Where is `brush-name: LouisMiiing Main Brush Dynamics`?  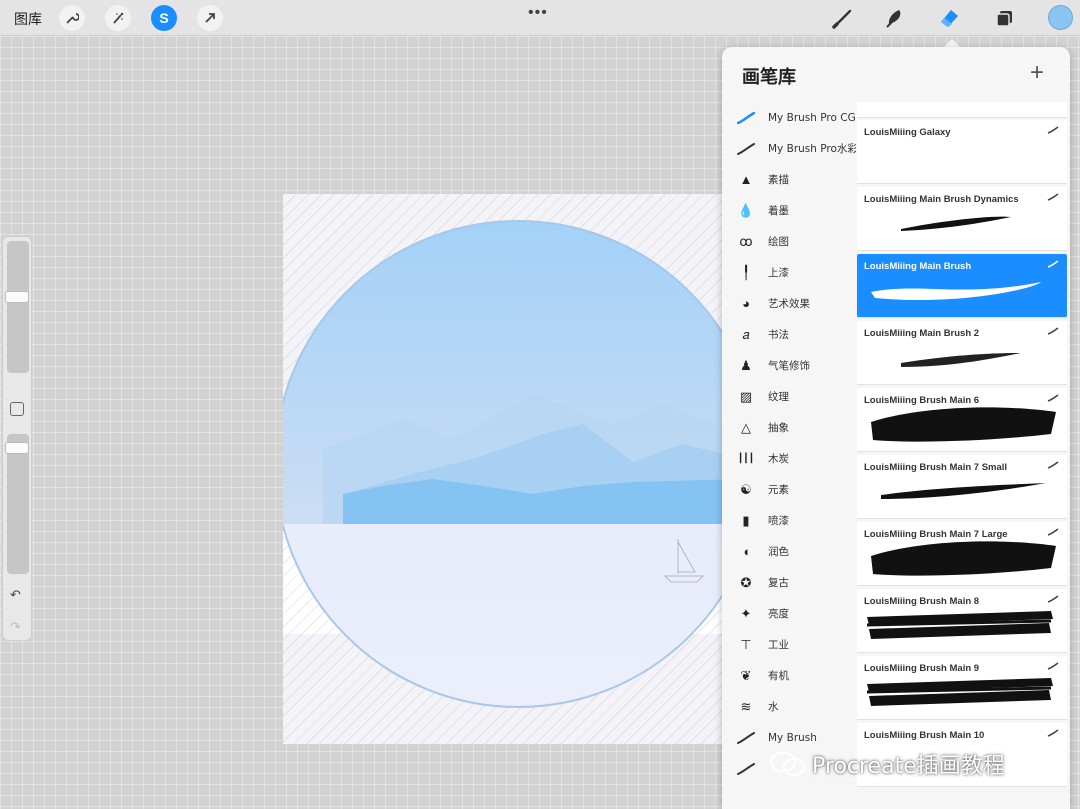 brush-name: LouisMiiing Main Brush Dynamics is located at coordinates (941, 199).